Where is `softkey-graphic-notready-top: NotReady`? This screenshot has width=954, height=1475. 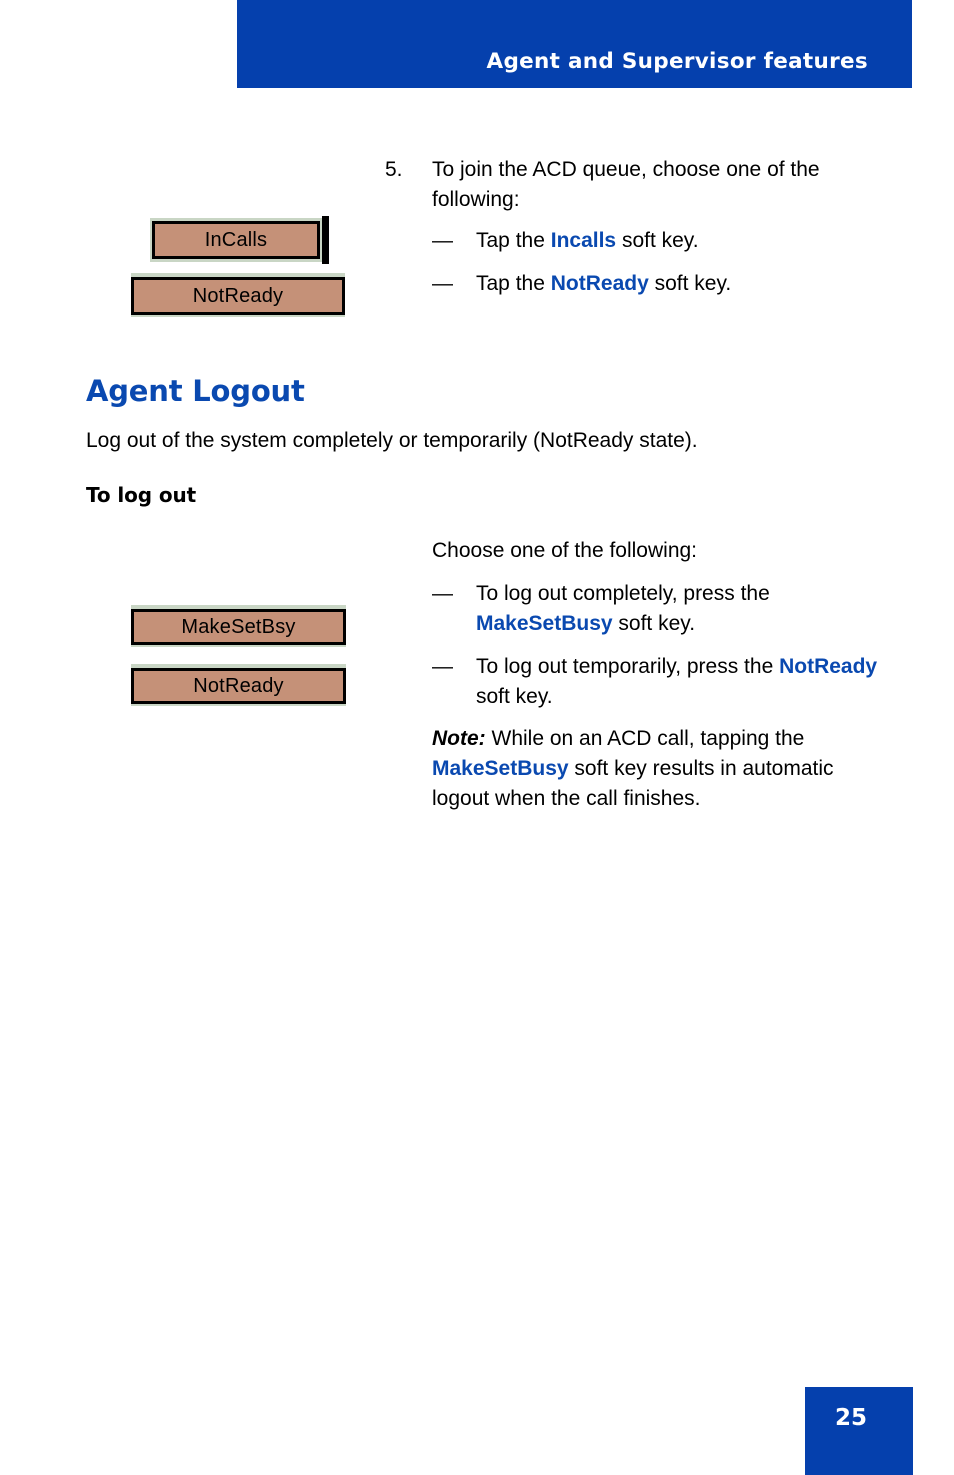
softkey-graphic-notready-top: NotReady is located at coordinates (238, 295).